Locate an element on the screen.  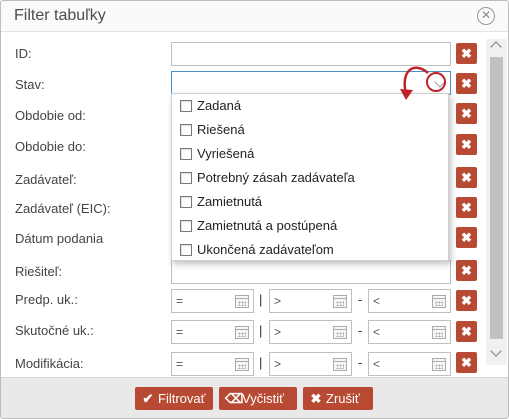
clear-stav-button: ✖ is located at coordinates (466, 83).